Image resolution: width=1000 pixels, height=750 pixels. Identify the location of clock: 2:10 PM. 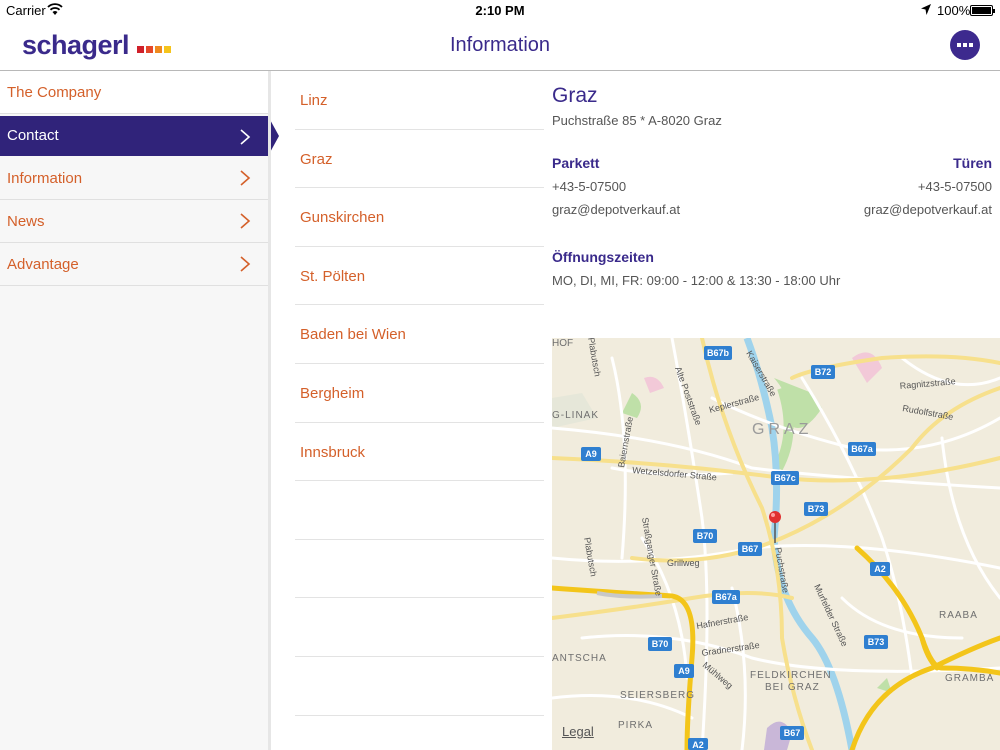
(500, 10).